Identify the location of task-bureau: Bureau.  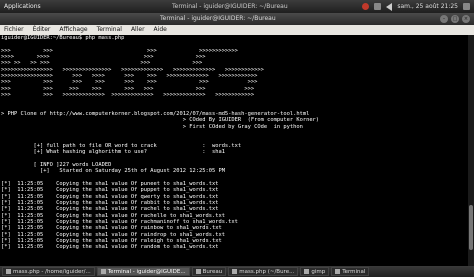
(209, 271).